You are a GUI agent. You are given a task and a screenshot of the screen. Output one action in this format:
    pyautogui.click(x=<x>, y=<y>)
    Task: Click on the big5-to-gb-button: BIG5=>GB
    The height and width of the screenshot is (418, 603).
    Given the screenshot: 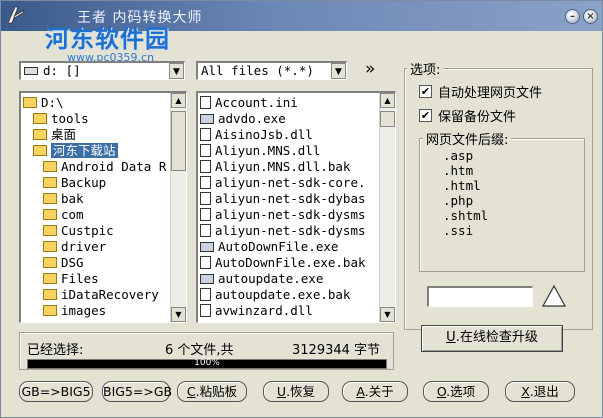 What is the action you would take?
    pyautogui.click(x=137, y=391)
    